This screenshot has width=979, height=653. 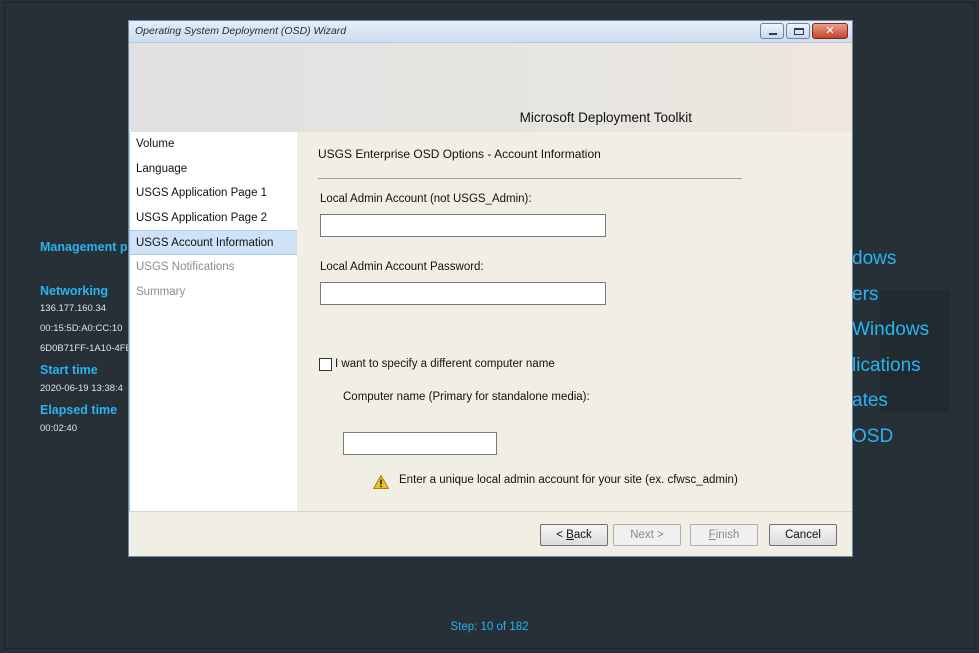 I want to click on maximize-icon, so click(x=799, y=31).